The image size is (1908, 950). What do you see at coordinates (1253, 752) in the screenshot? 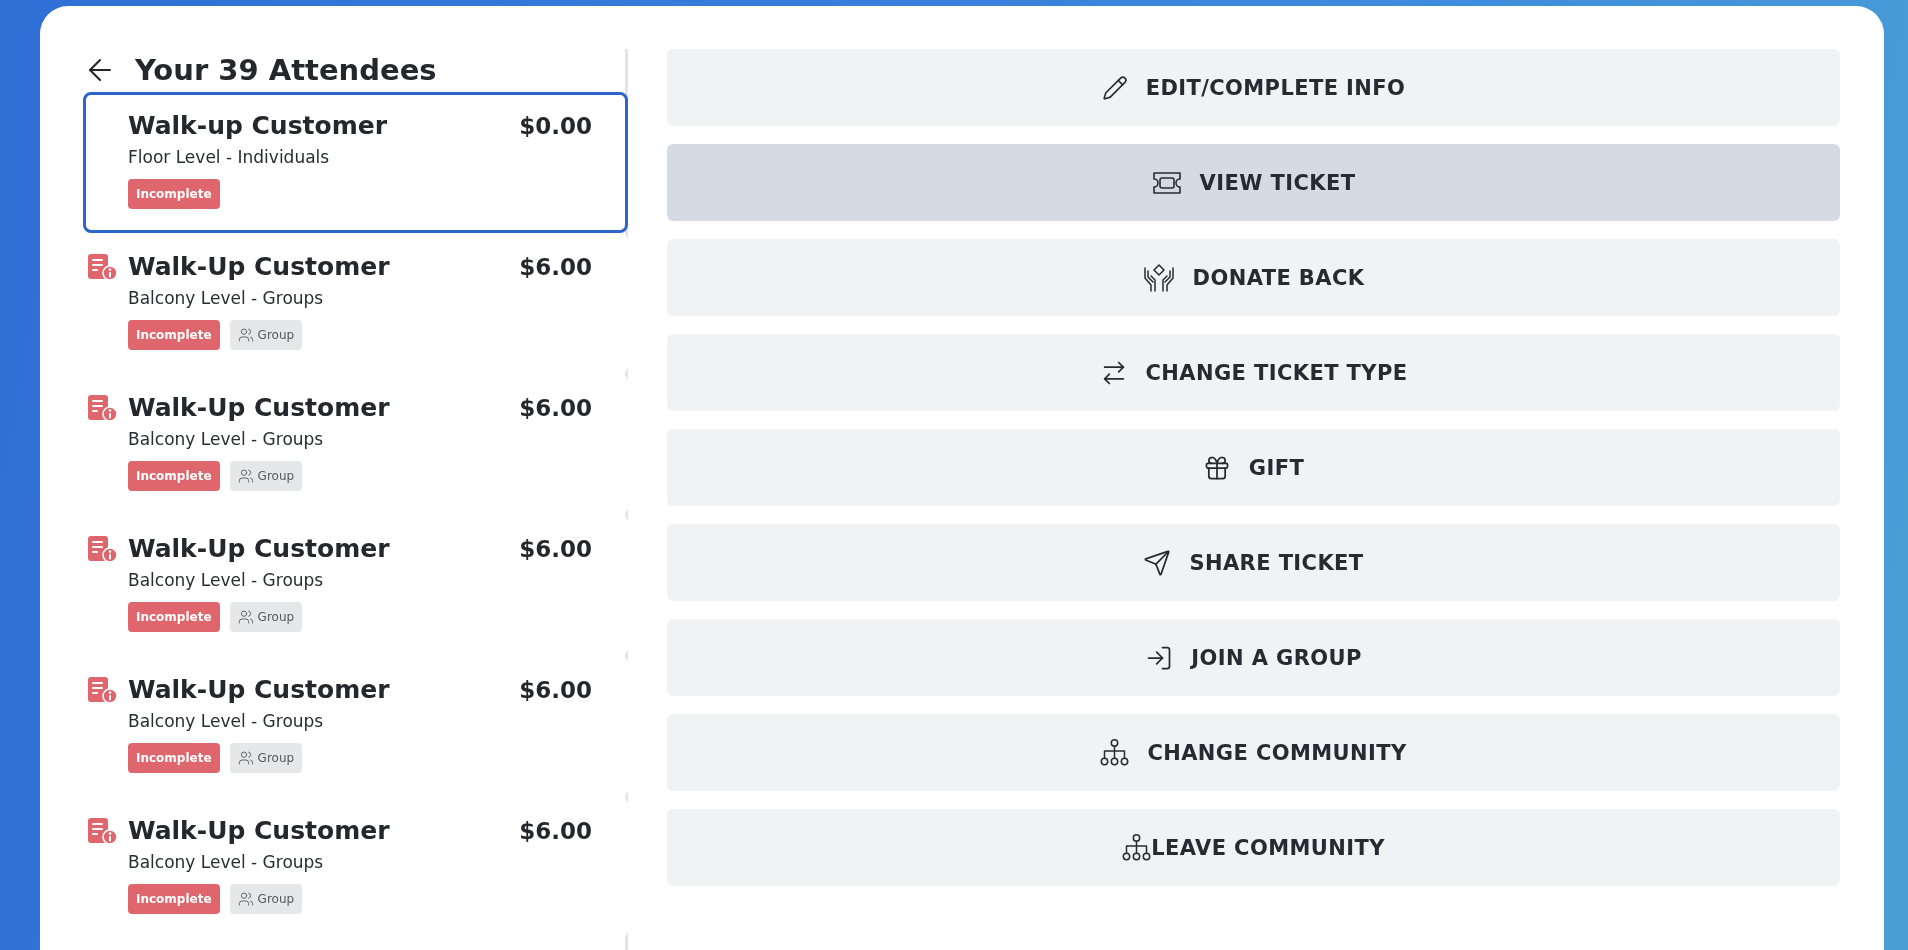
I see `action-button: CHANGE COMMUNITY` at bounding box center [1253, 752].